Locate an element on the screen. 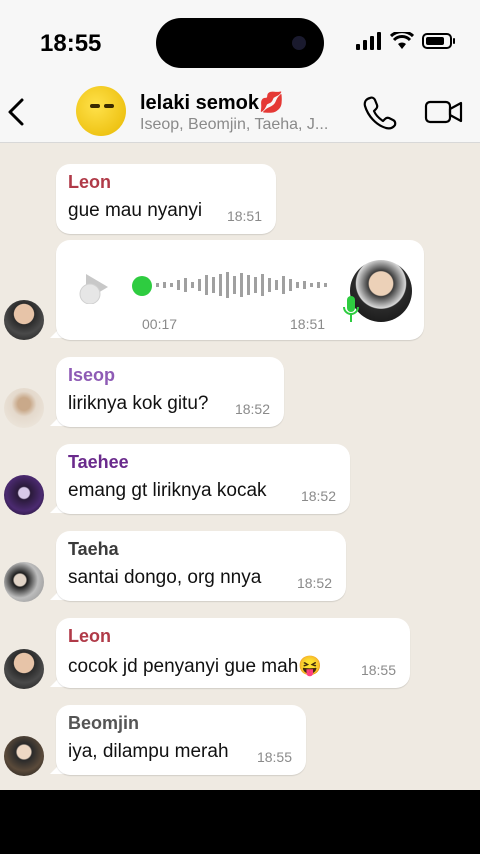 Image resolution: width=480 pixels, height=854 pixels. avatar-iseop is located at coordinates (24, 408).